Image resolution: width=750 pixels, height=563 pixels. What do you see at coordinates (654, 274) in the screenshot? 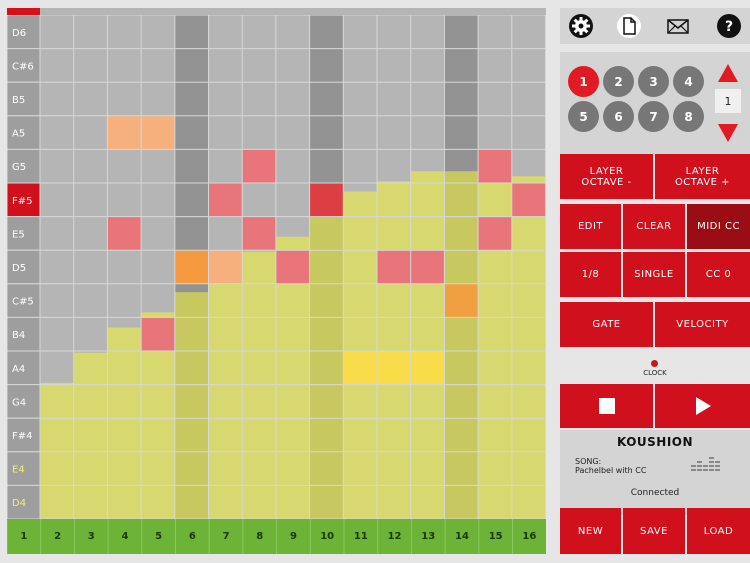
I see `single-button: SINGLE` at bounding box center [654, 274].